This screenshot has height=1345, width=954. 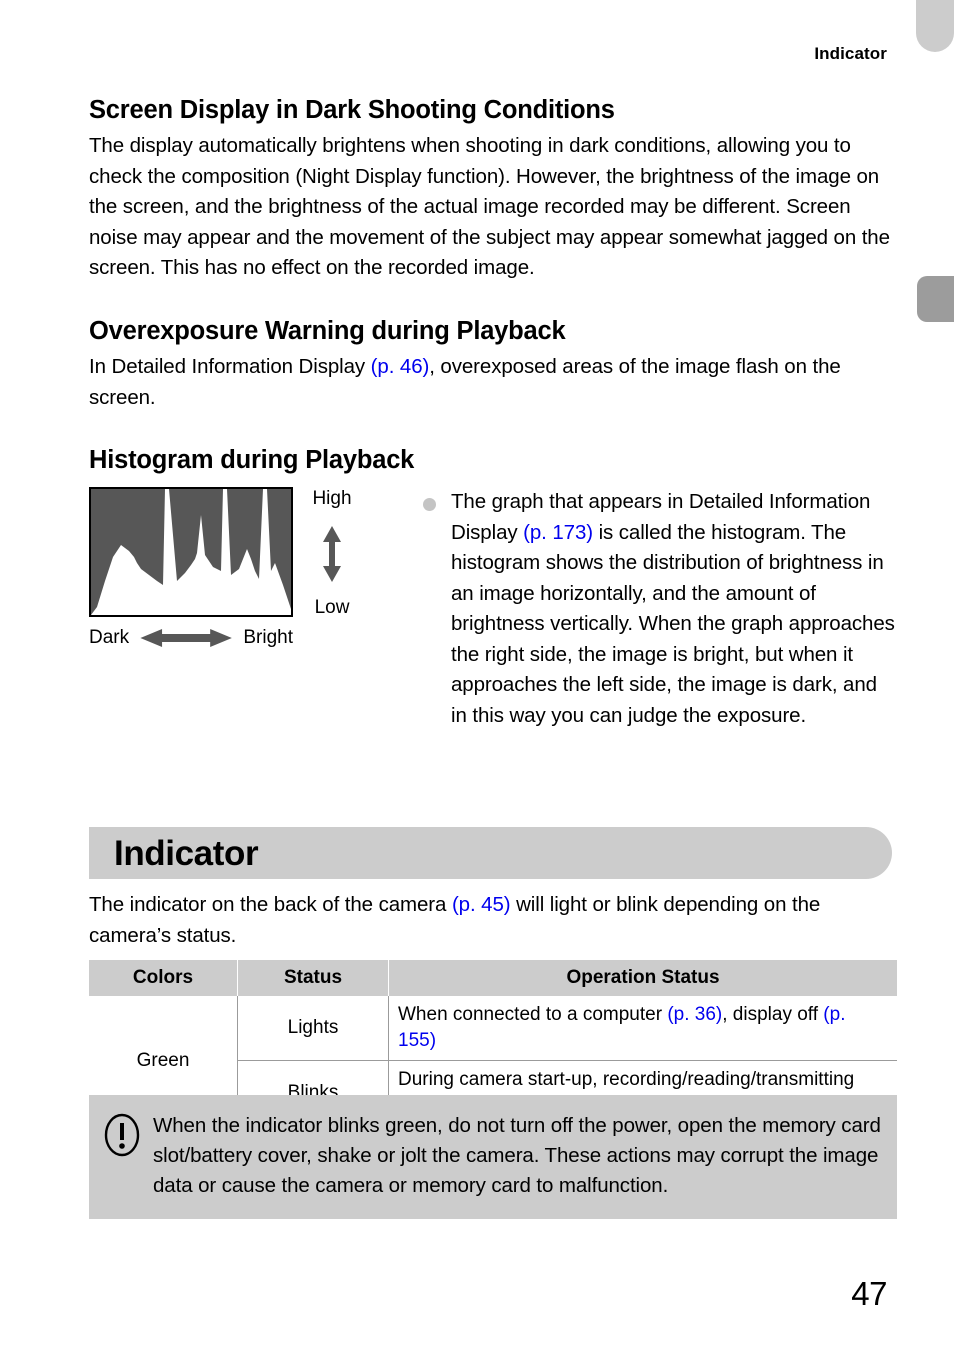 What do you see at coordinates (642, 978) in the screenshot?
I see `table-header-operation-status: Operation Status` at bounding box center [642, 978].